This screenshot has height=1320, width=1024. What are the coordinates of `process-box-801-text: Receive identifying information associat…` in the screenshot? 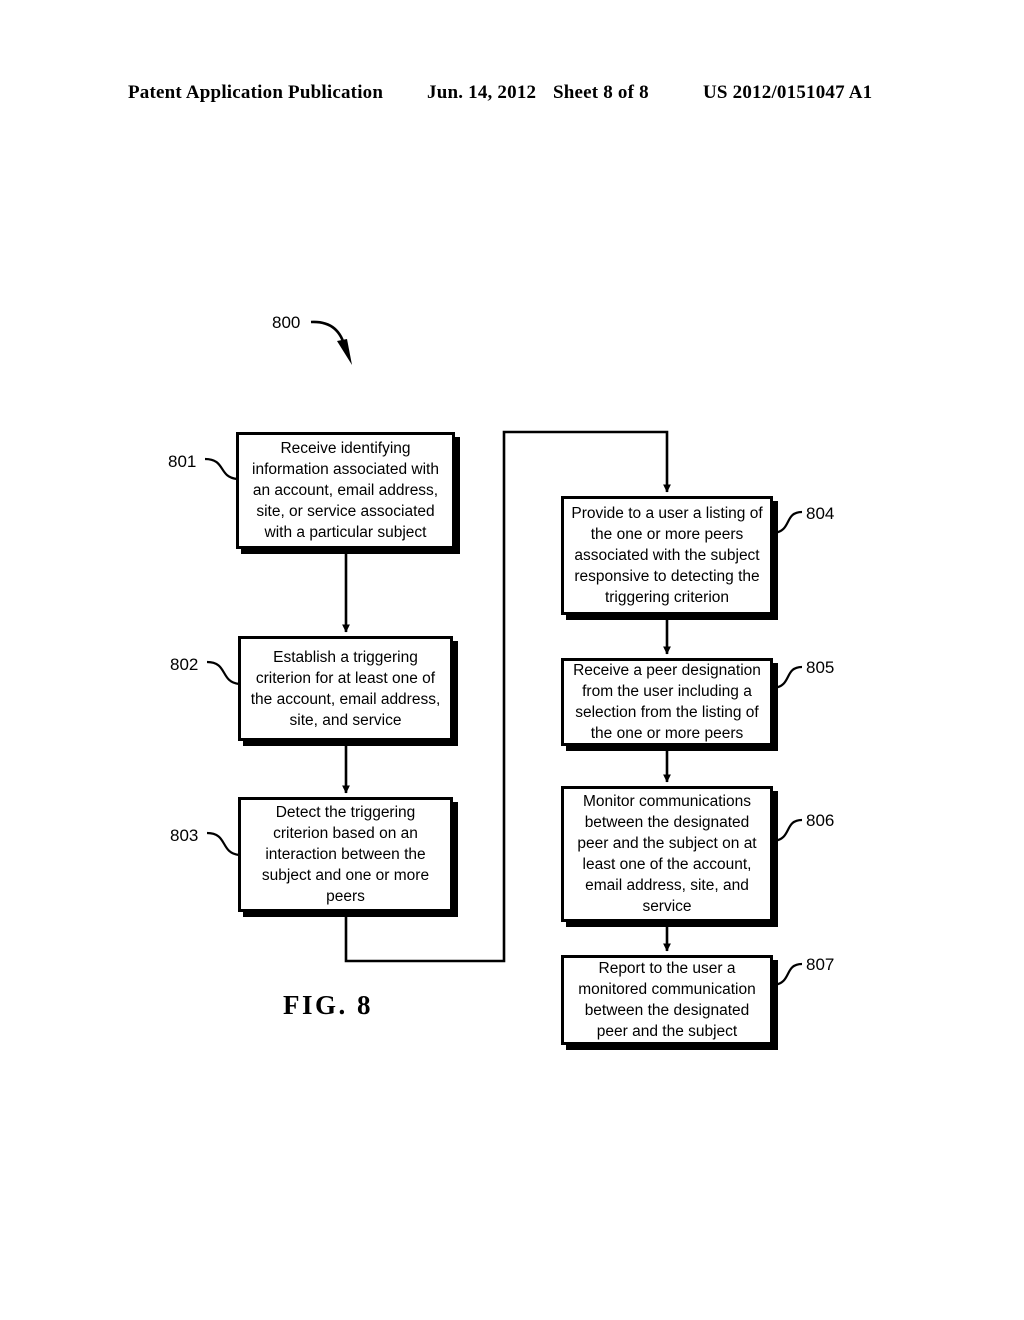 It's located at (345, 490).